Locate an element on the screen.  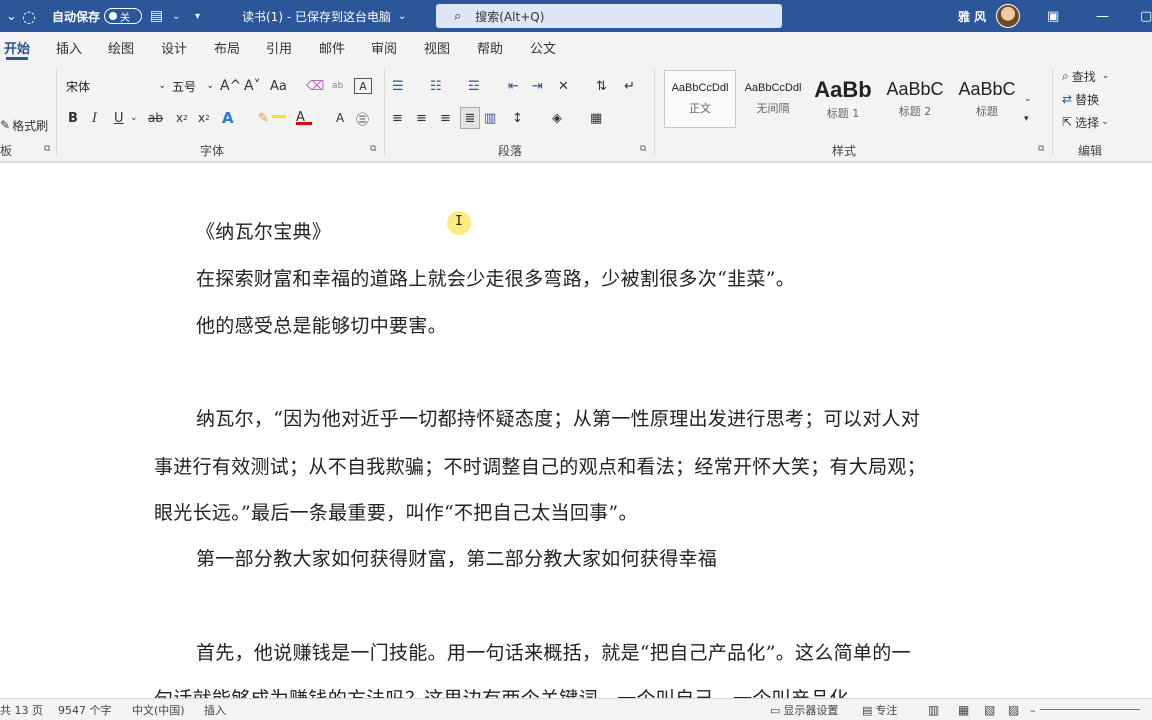
enclose-char-icon: ㊂ is located at coordinates (362, 118).